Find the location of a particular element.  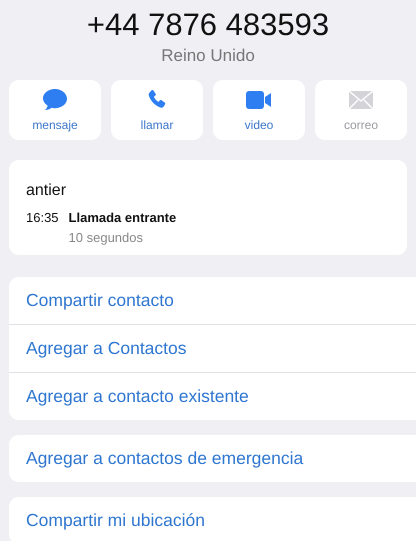

video-camera-icon is located at coordinates (259, 100).